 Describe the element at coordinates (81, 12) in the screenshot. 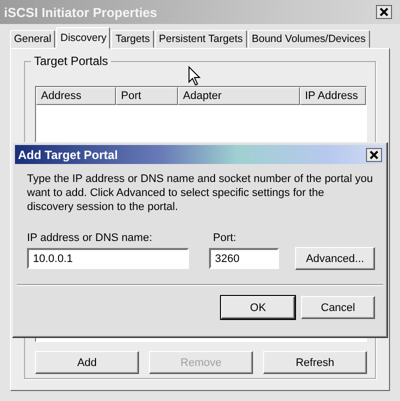

I see `window-title: iSCSI Initiator Properties` at that location.